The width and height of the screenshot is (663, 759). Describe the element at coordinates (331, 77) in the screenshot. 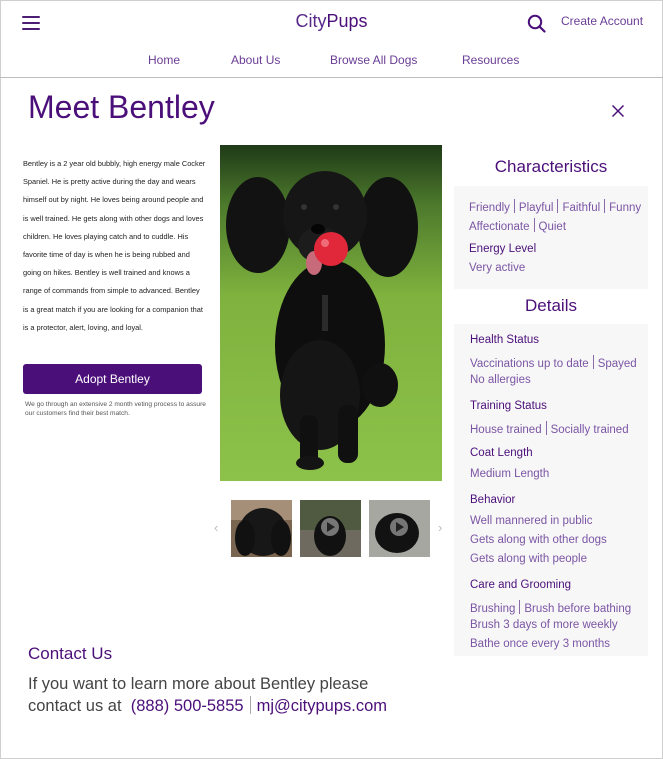

I see `header-divider` at that location.